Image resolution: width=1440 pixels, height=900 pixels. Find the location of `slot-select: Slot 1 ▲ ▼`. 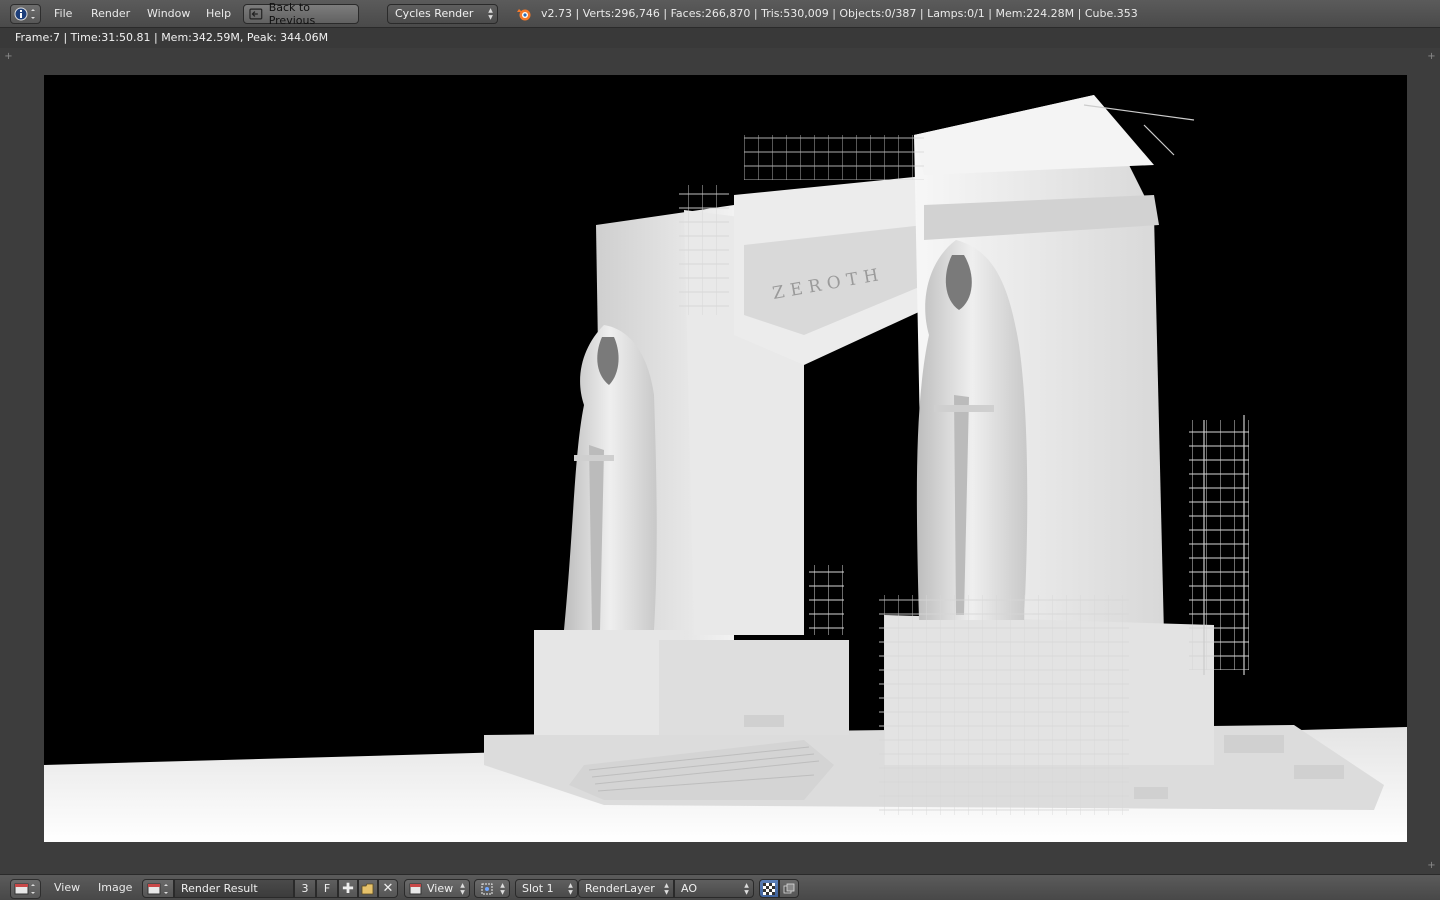

slot-select: Slot 1 ▲ ▼ is located at coordinates (546, 888).